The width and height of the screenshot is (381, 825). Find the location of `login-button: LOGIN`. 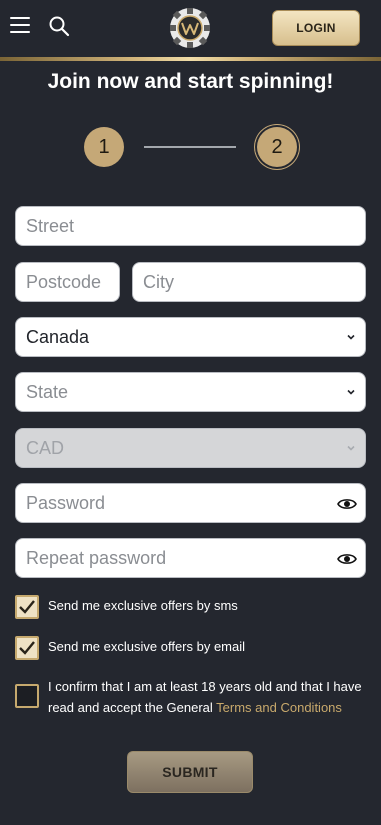

login-button: LOGIN is located at coordinates (316, 28).